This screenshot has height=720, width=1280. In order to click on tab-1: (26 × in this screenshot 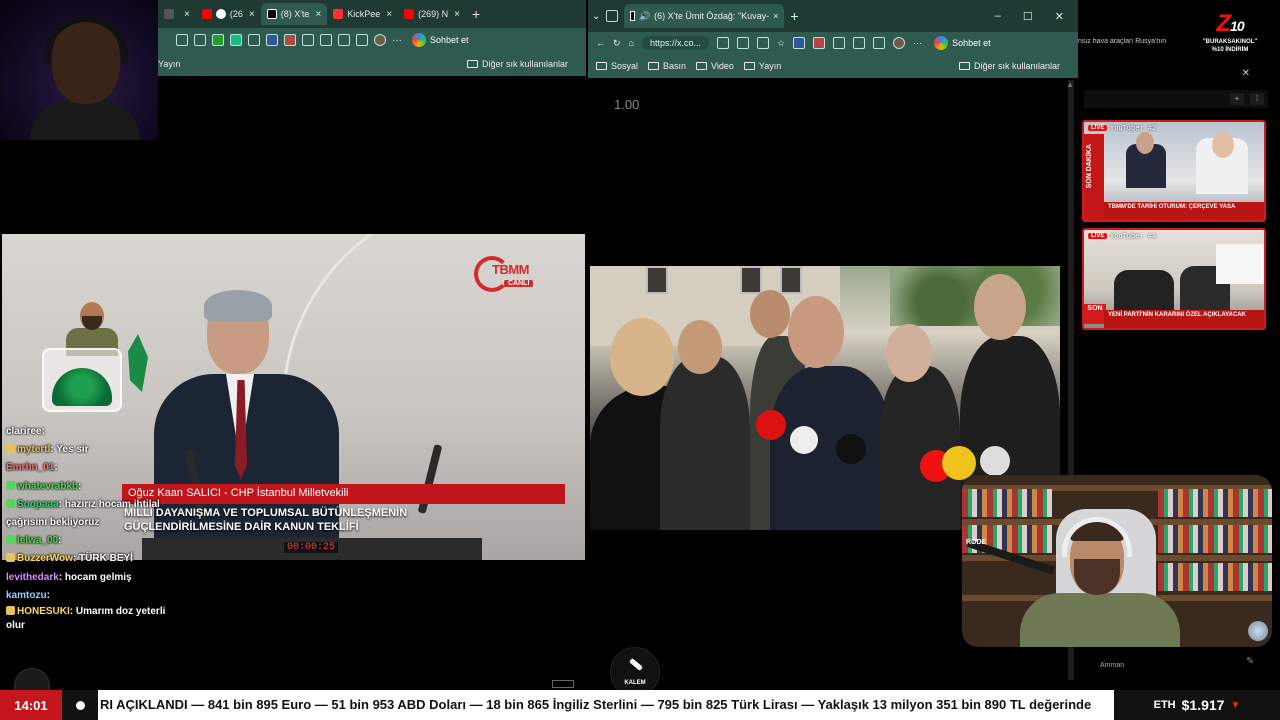, I will do `click(228, 14)`.